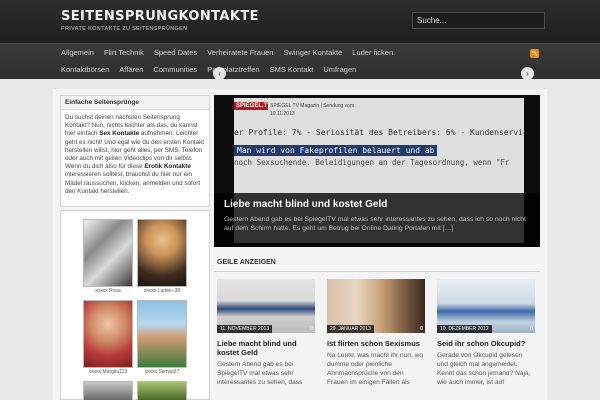 This screenshot has height=400, width=600. I want to click on nav-item-umfragen: Umfragen, so click(339, 69).